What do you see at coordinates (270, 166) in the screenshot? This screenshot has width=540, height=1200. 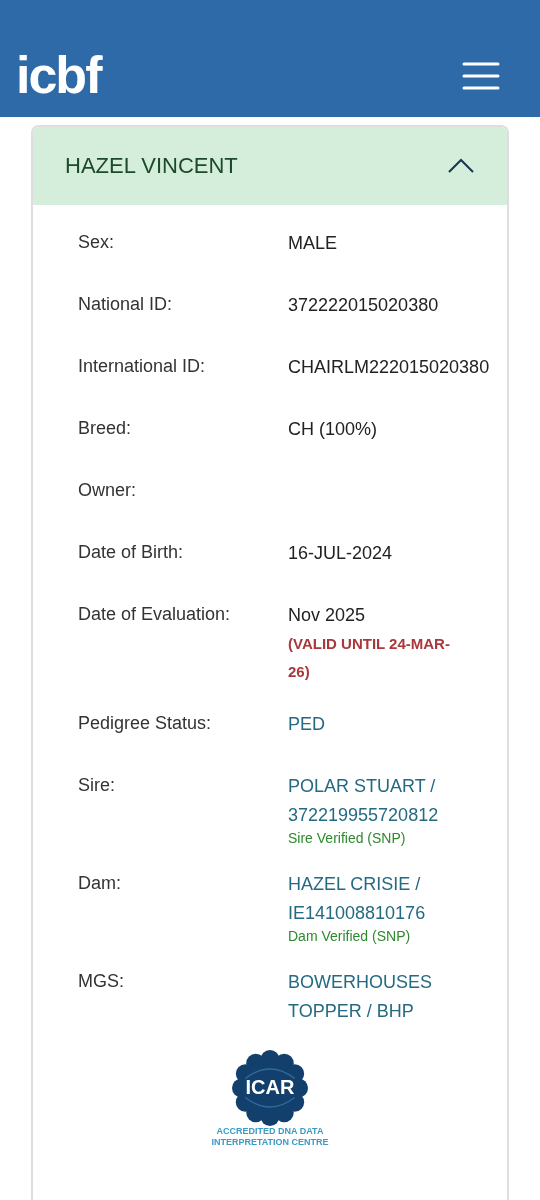 I see `accordion-header: HAZEL VINCENT` at bounding box center [270, 166].